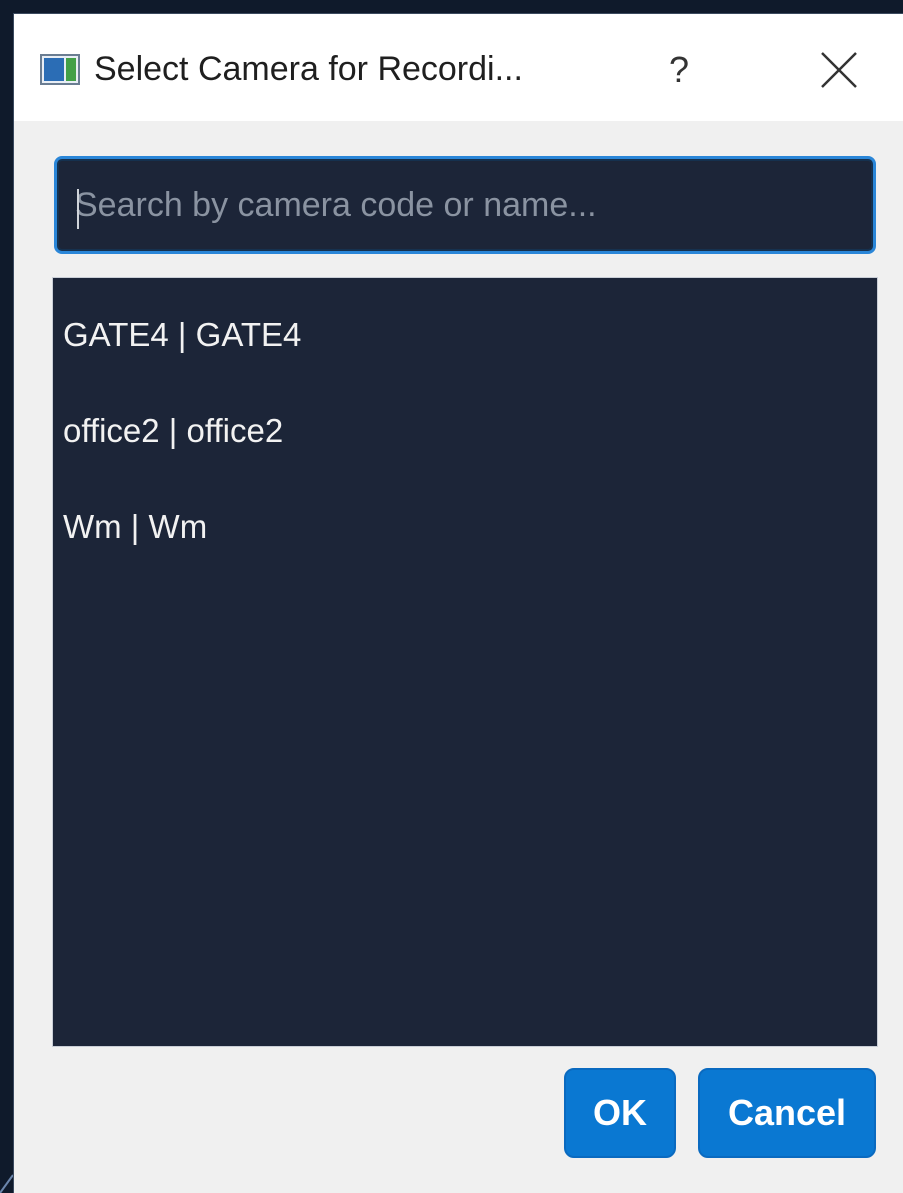 The width and height of the screenshot is (903, 1193). What do you see at coordinates (620, 1113) in the screenshot?
I see `ok-button: OK` at bounding box center [620, 1113].